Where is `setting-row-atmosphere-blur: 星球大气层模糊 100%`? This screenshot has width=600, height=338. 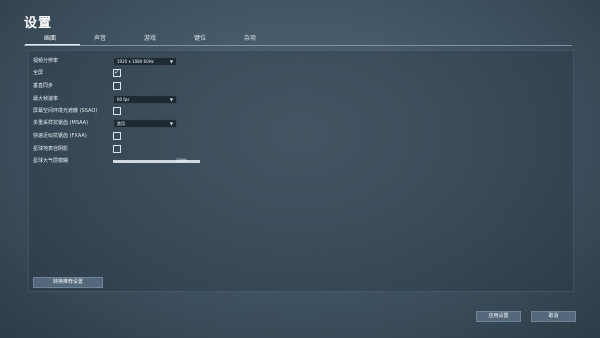 setting-row-atmosphere-blur: 星球大气层模糊 100% is located at coordinates (163, 161).